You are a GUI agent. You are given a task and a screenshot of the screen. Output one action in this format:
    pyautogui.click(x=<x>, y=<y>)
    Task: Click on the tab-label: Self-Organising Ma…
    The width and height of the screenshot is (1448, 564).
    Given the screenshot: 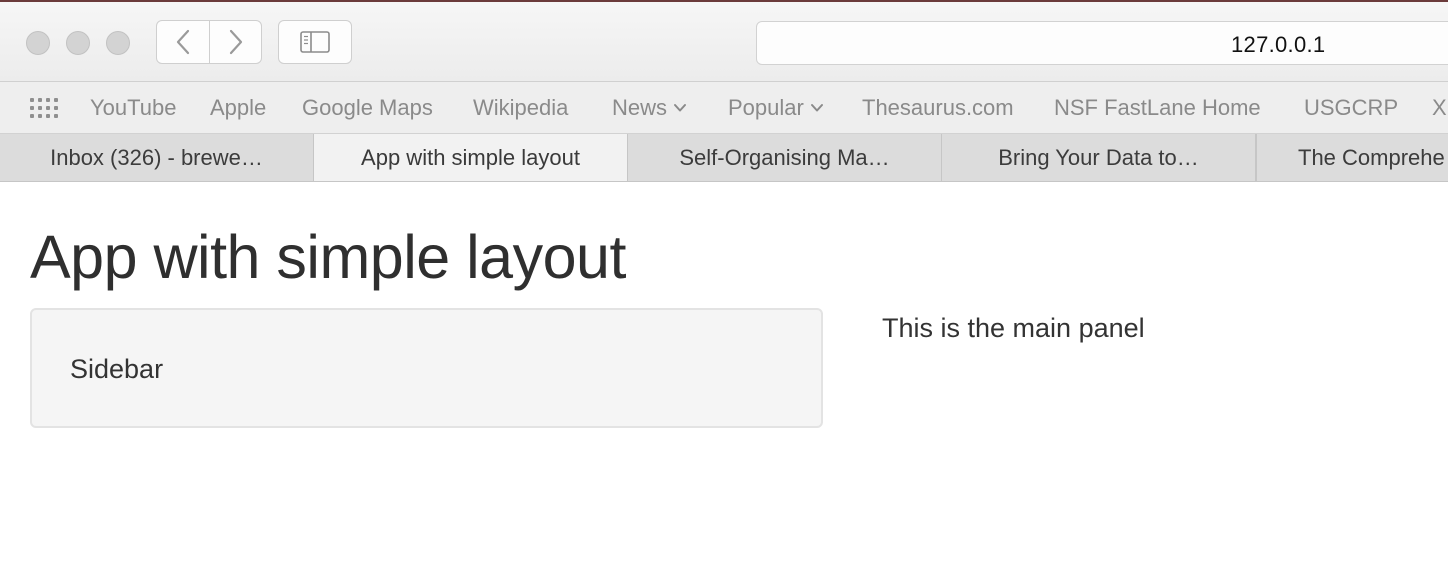 What is the action you would take?
    pyautogui.click(x=784, y=157)
    